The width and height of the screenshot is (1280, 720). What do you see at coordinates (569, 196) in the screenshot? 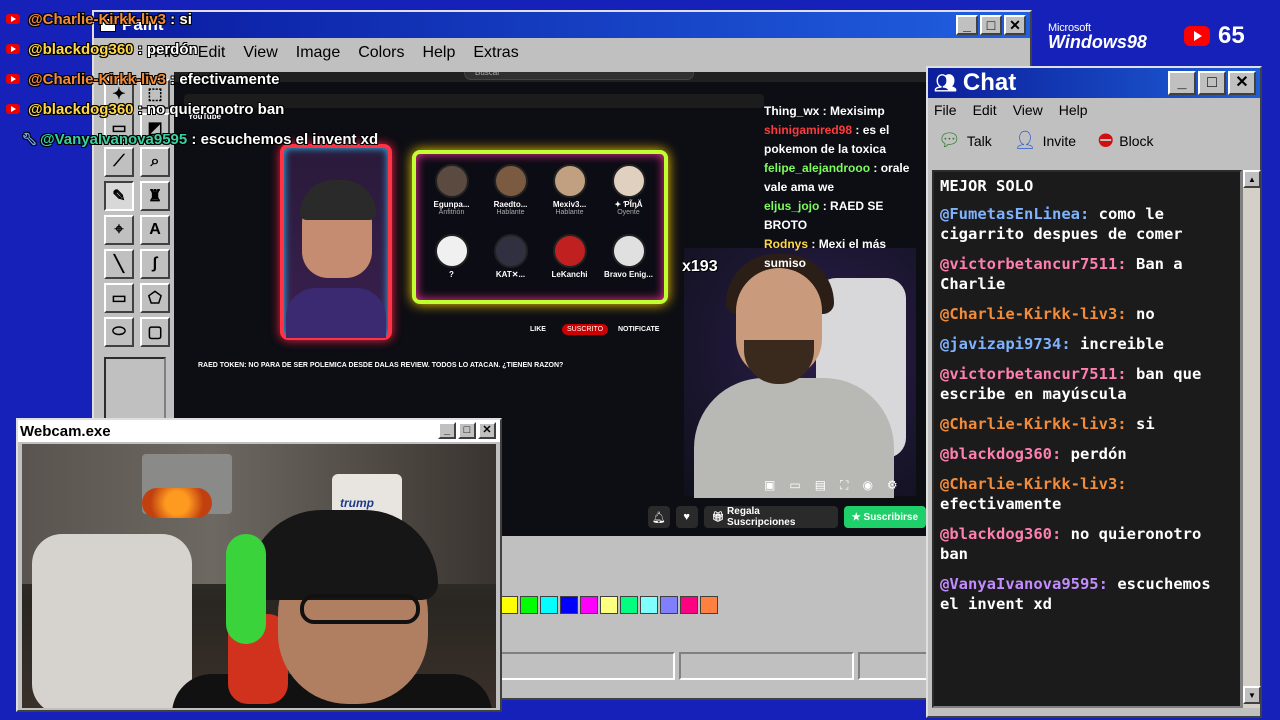
I see `speaker-tile: Mexiv3... Hablante` at bounding box center [569, 196].